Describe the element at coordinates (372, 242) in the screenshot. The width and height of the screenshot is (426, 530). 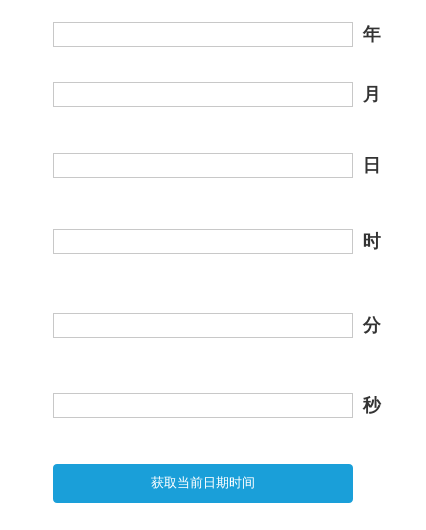
I see `field-label: 时` at that location.